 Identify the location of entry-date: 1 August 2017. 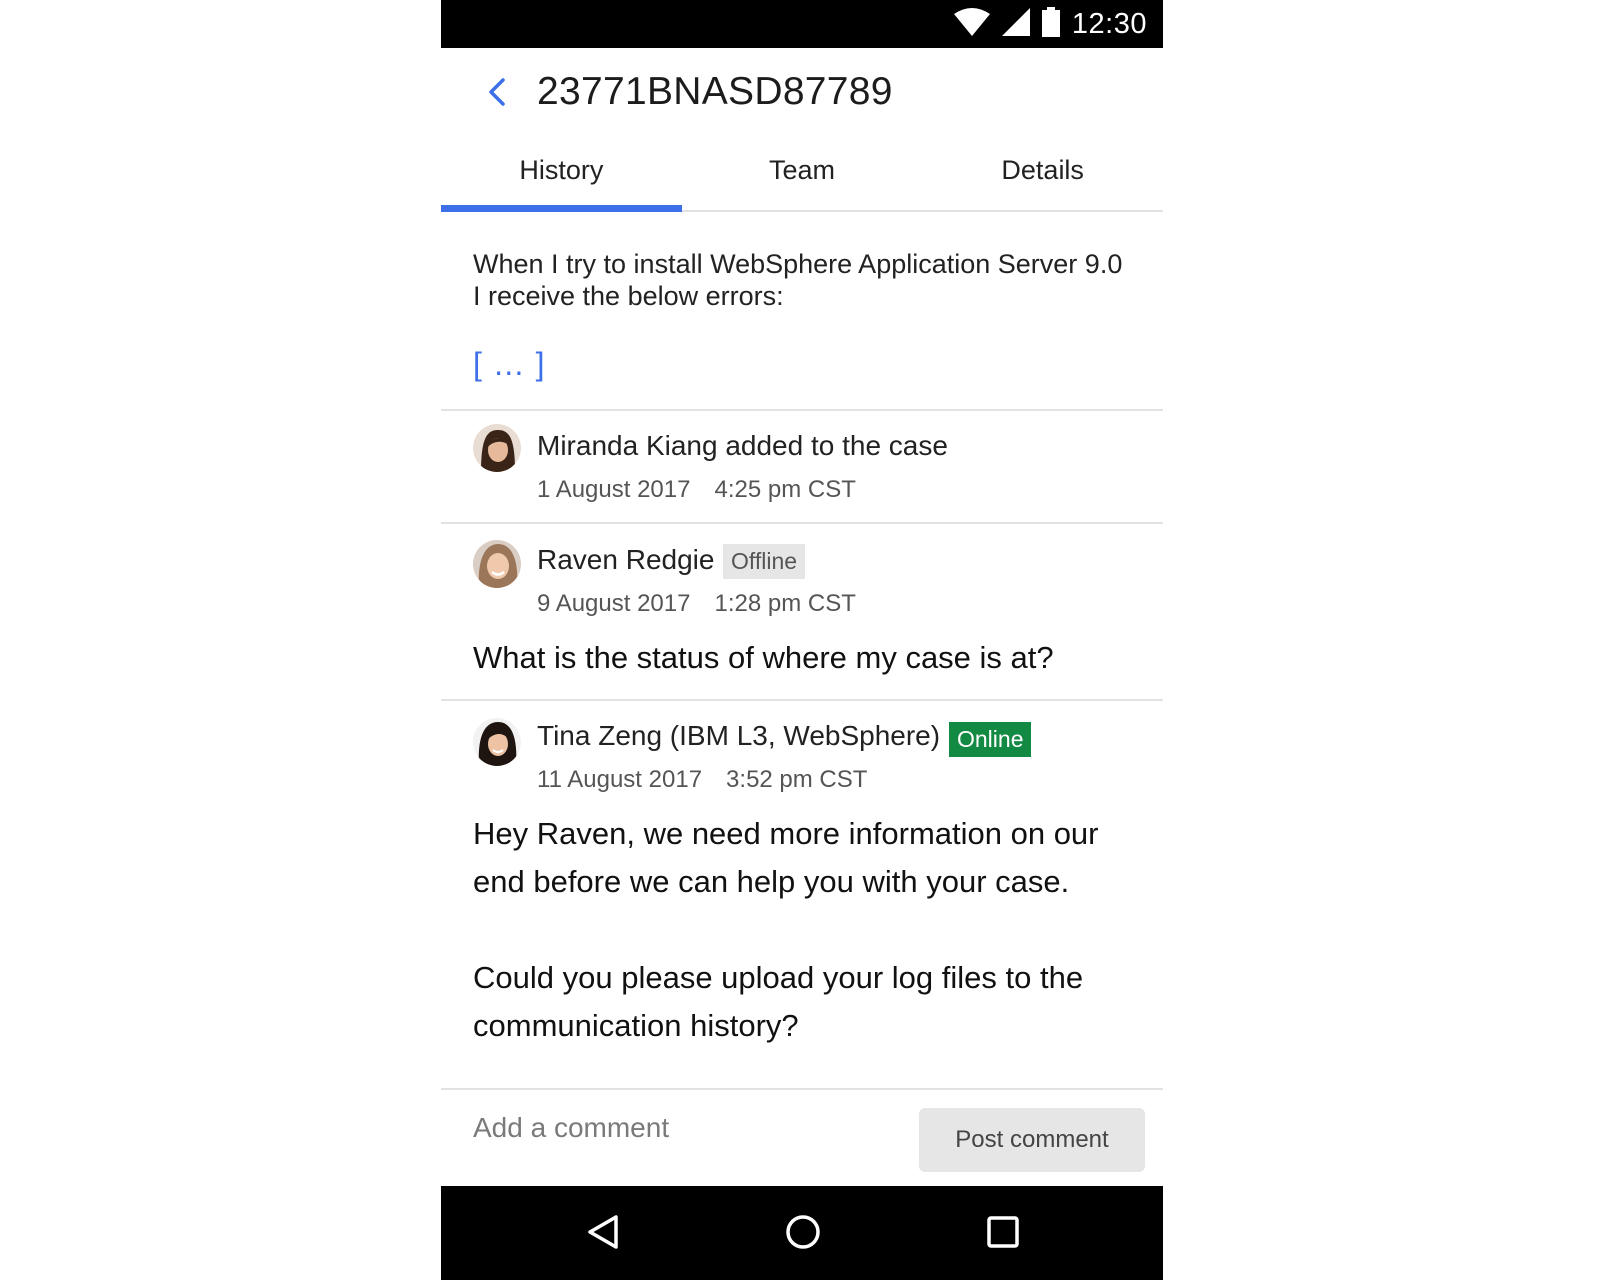
(614, 489).